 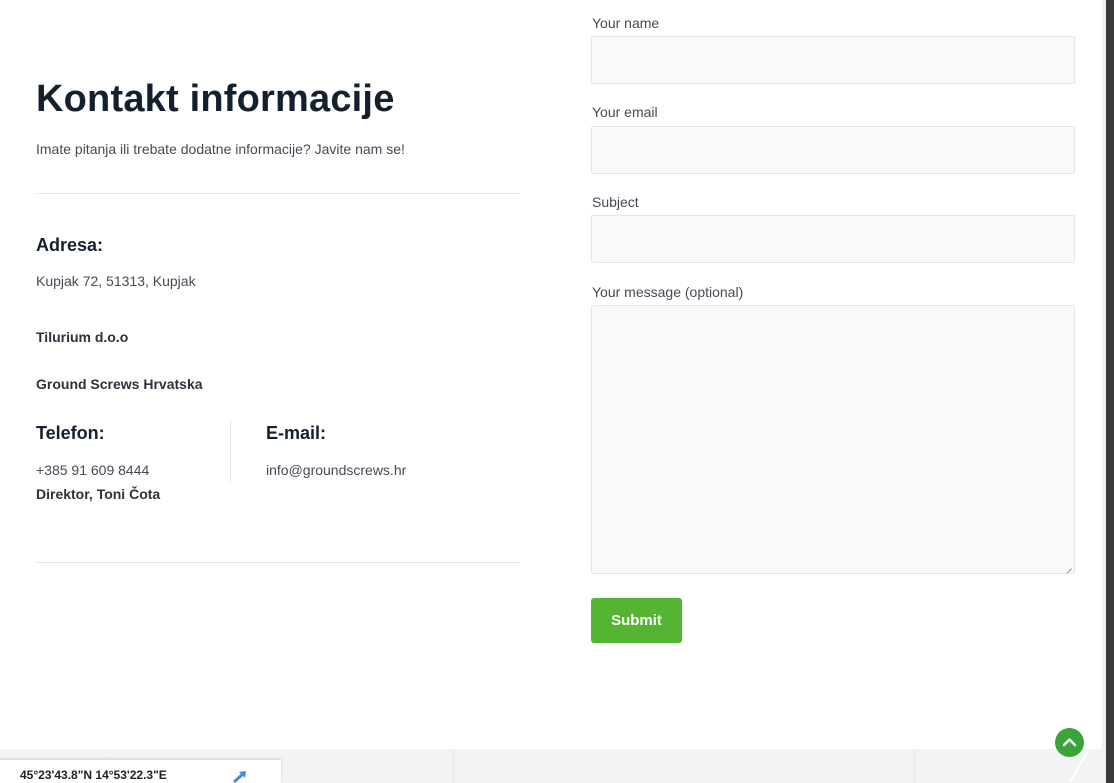 What do you see at coordinates (833, 60) in the screenshot?
I see `name-input` at bounding box center [833, 60].